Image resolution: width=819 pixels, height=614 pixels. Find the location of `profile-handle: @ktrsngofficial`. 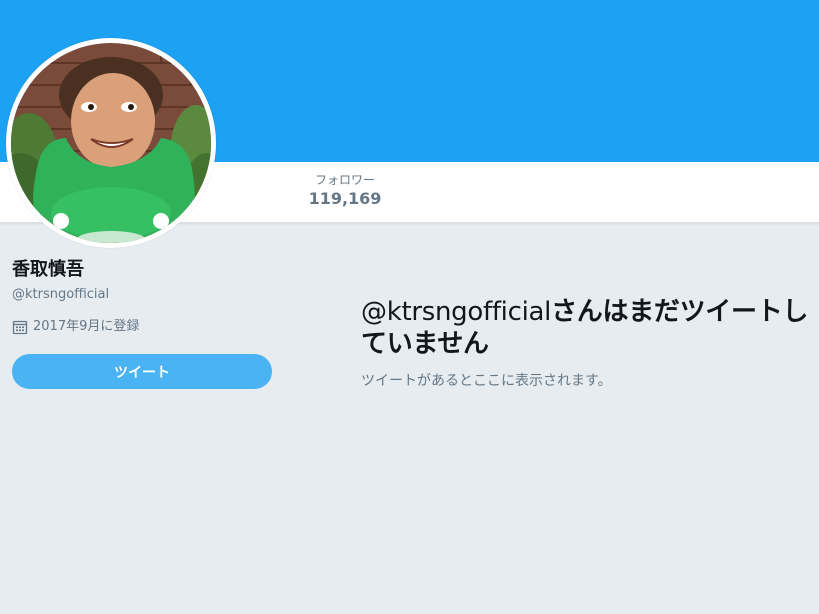

profile-handle: @ktrsngofficial is located at coordinates (147, 295).